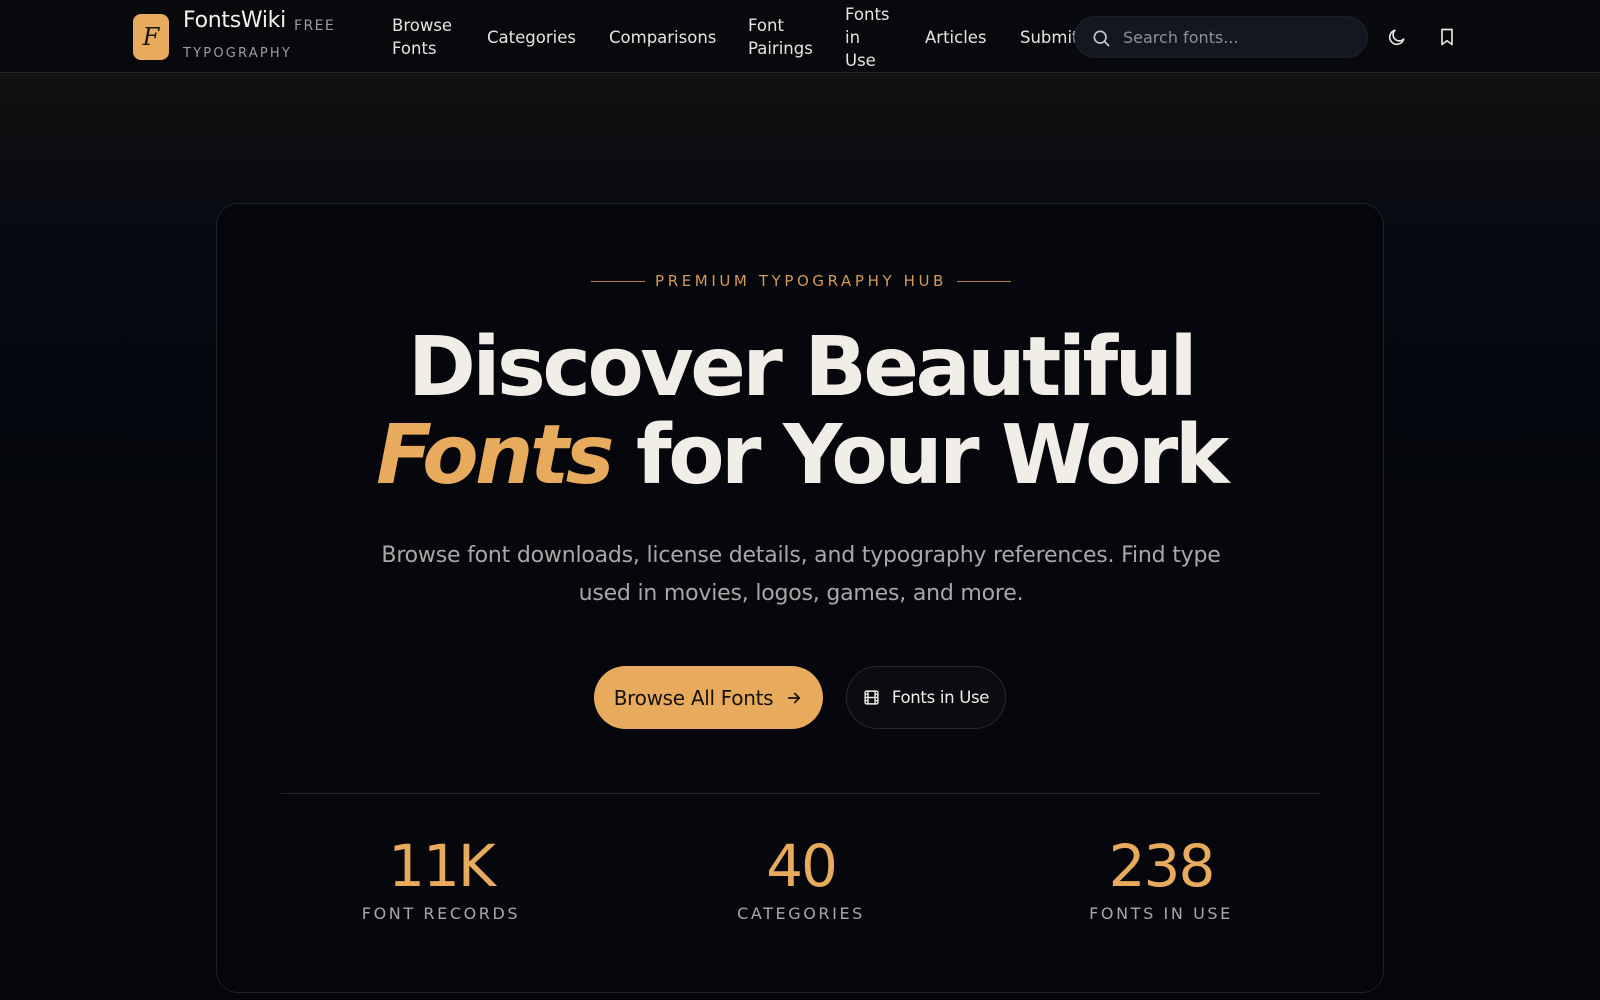  What do you see at coordinates (867, 14) in the screenshot?
I see `nav-fonts-in-use-line1: Fonts` at bounding box center [867, 14].